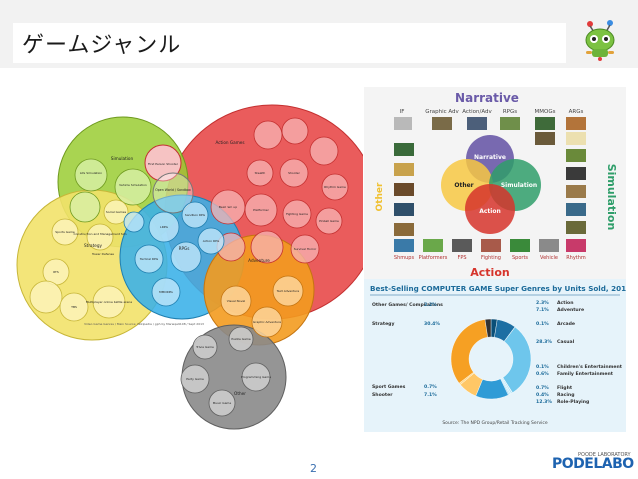  What do you see at coordinates (542, 374) in the screenshot?
I see `right-value-5: 0.6%` at bounding box center [542, 374].